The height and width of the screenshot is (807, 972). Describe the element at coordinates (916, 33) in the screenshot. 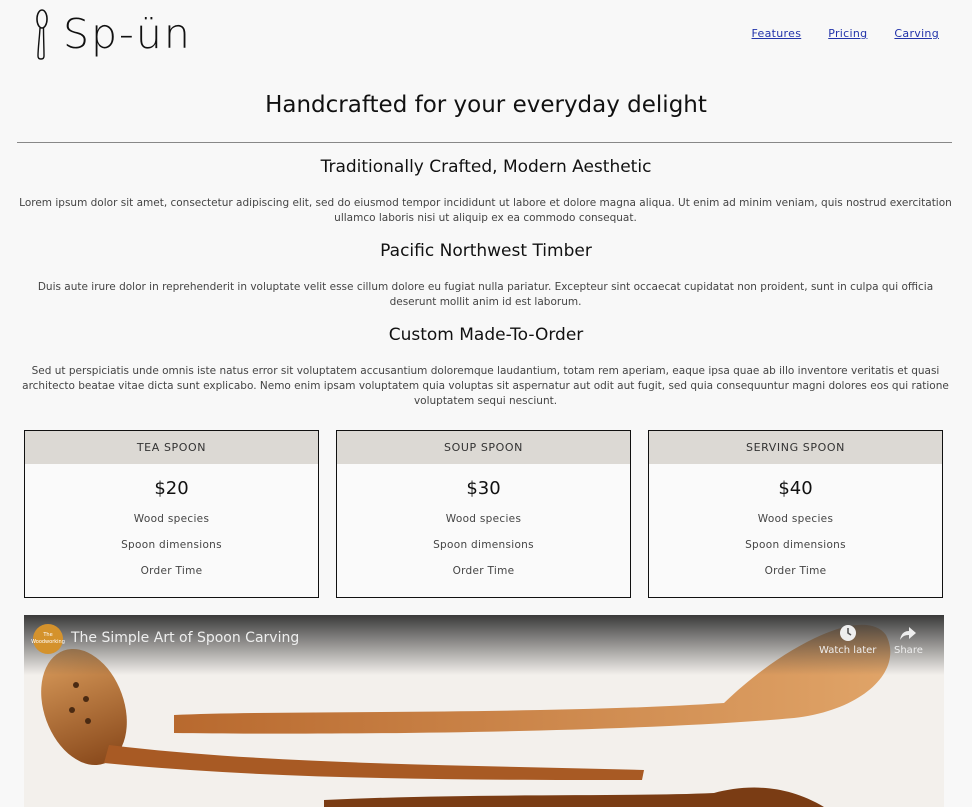

I see `nav-link-carving: Carving` at that location.